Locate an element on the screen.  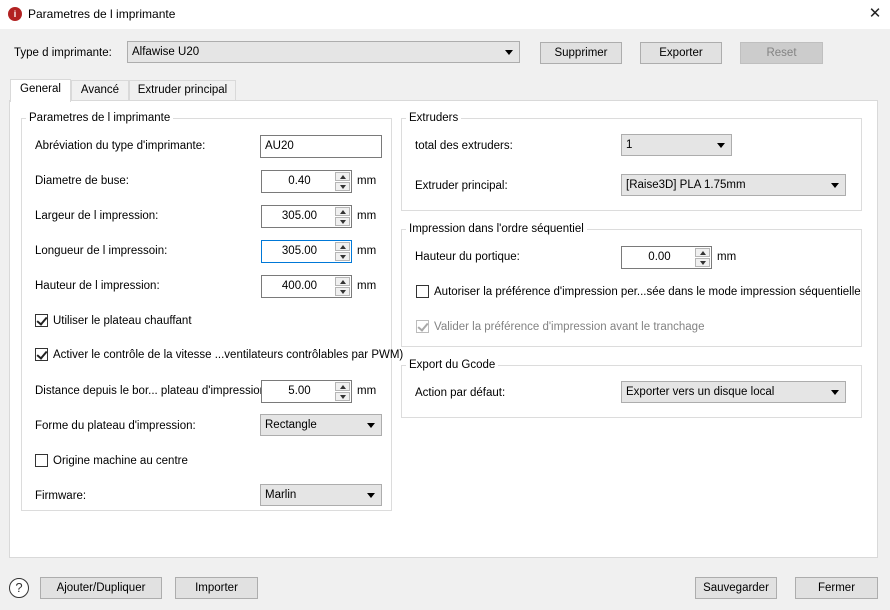
tab-main-extruder: Extruder principal is located at coordinates (182, 90).